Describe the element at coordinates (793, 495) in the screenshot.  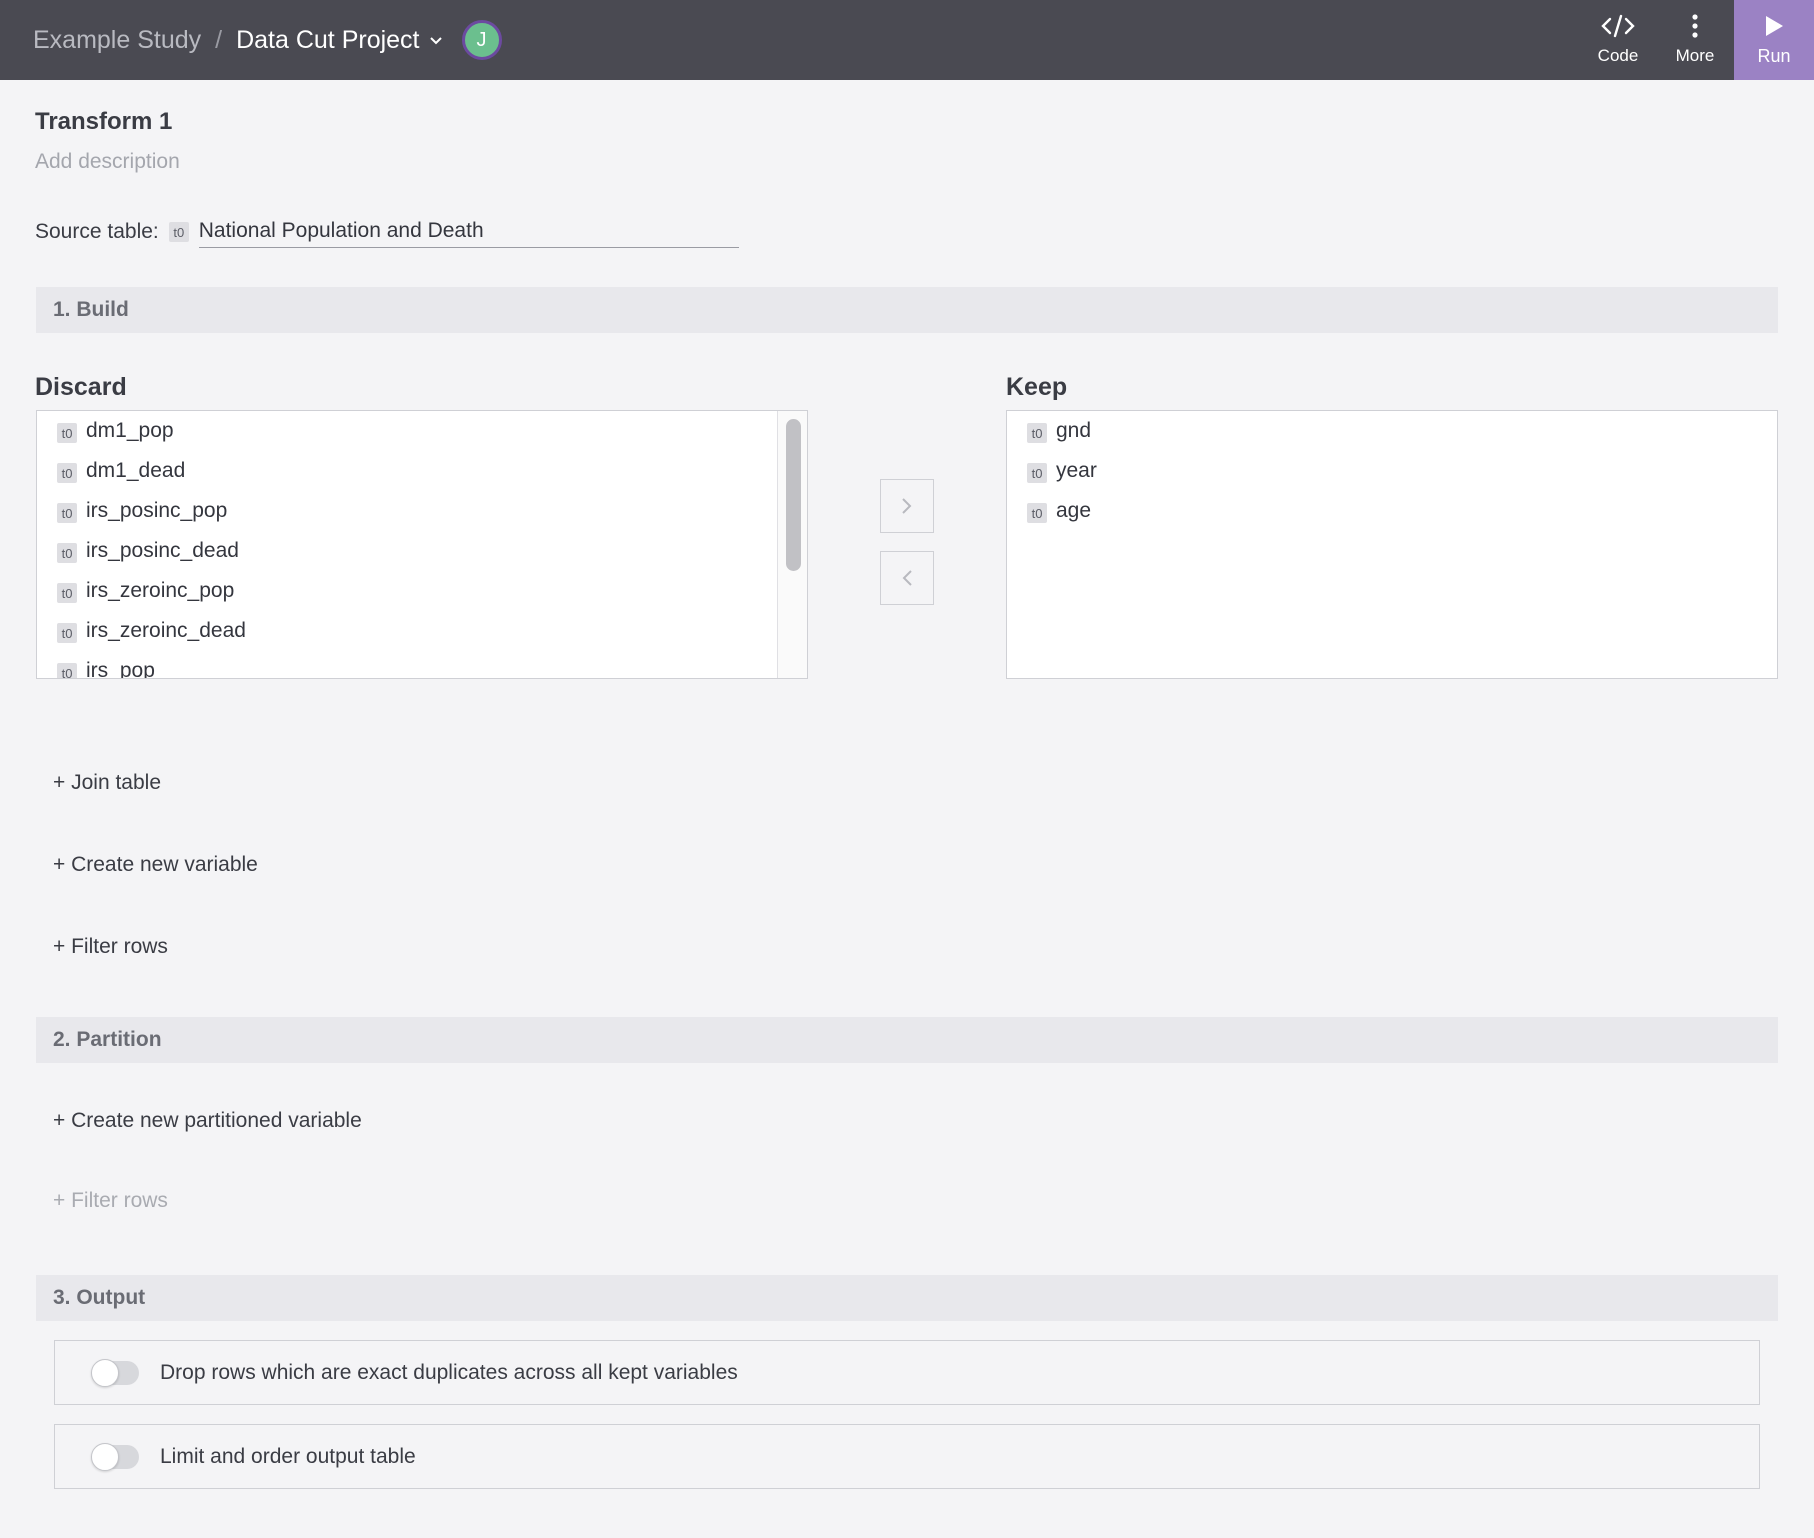
I see `scrollbar-thumb` at that location.